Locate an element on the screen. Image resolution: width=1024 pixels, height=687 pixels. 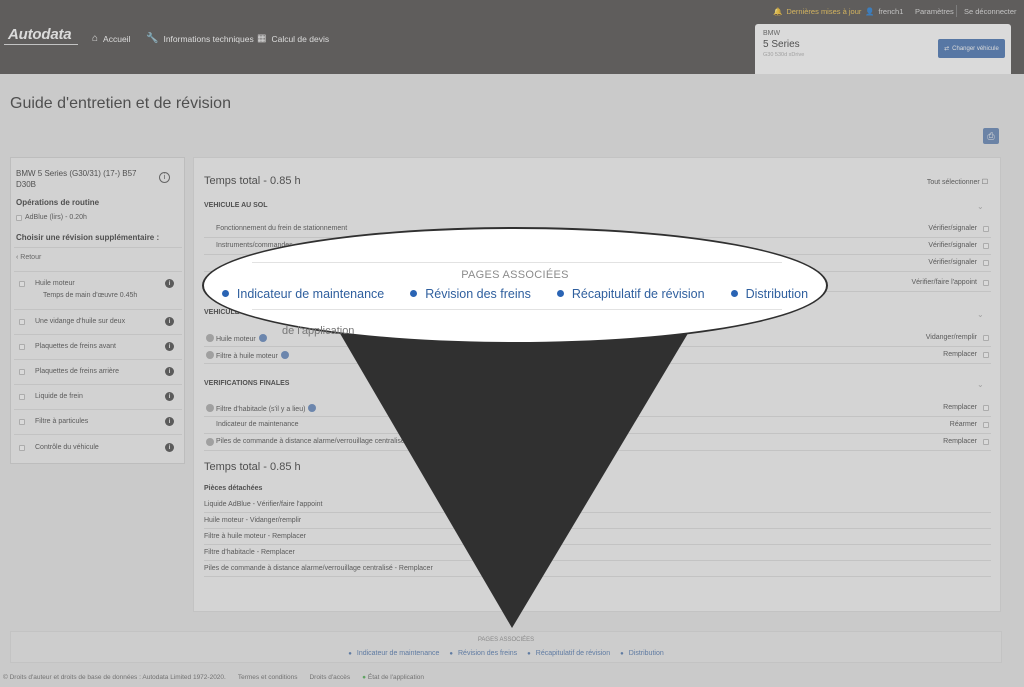
magnified-link-brake-service: Révision des freins is located at coordinates (470, 294).